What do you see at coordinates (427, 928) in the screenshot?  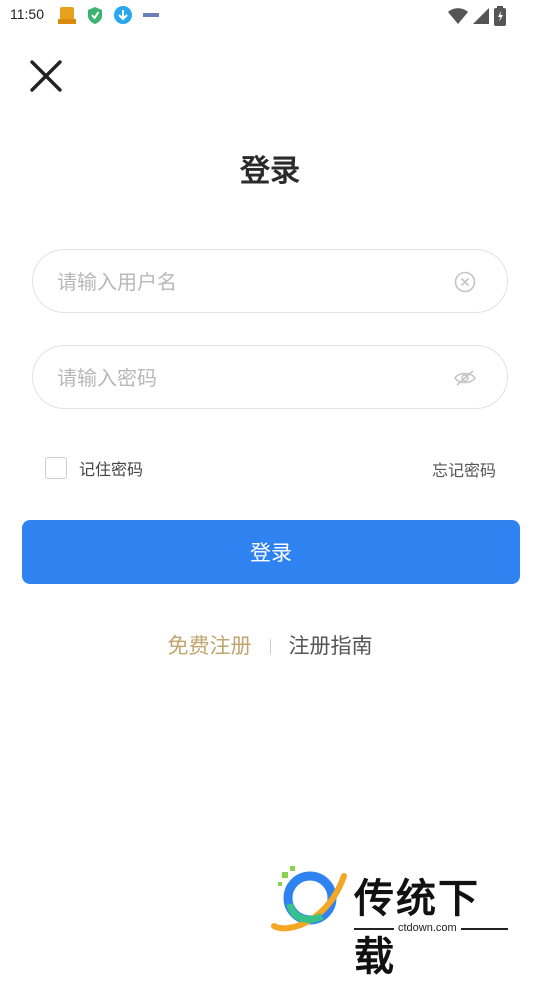 I see `watermark-domain: ctdown.com` at bounding box center [427, 928].